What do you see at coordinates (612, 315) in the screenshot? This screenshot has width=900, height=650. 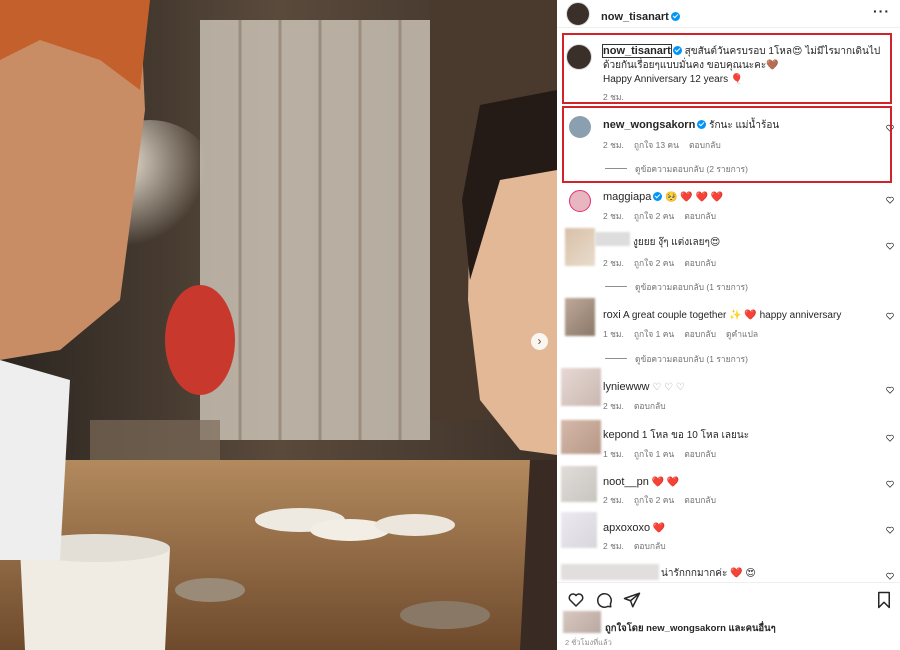 I see `comment-username: roxi` at bounding box center [612, 315].